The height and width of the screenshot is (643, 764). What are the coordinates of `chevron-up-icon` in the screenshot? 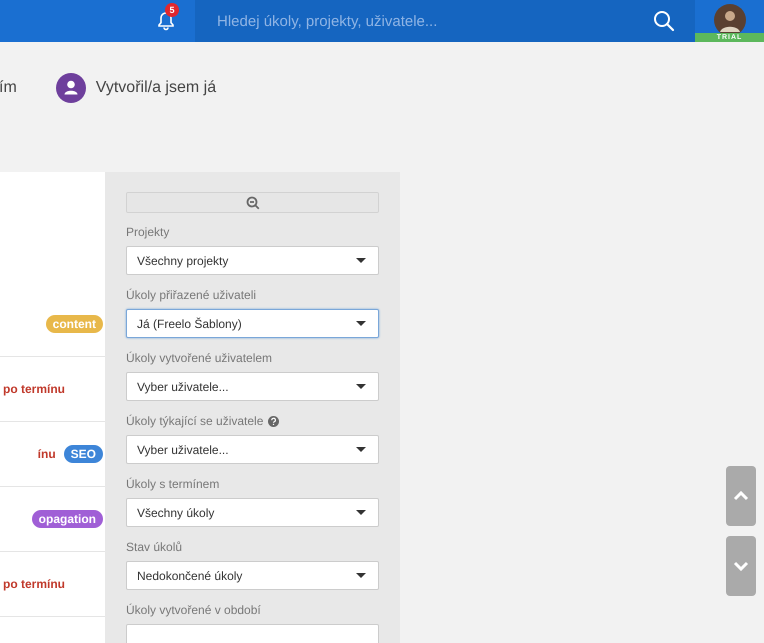 It's located at (741, 496).